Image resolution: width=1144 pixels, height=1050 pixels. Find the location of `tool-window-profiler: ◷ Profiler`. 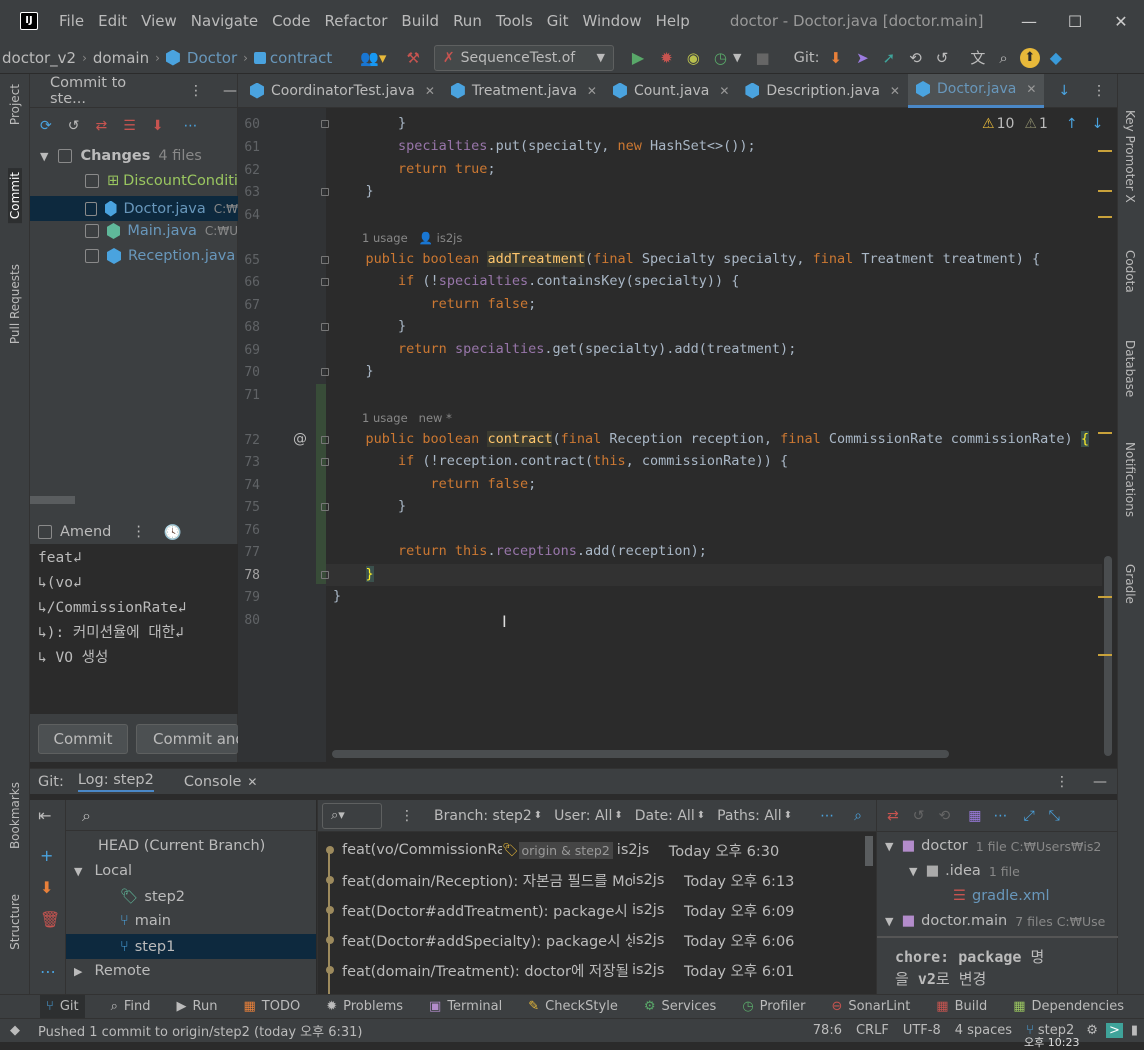

tool-window-profiler: ◷ Profiler is located at coordinates (773, 1006).